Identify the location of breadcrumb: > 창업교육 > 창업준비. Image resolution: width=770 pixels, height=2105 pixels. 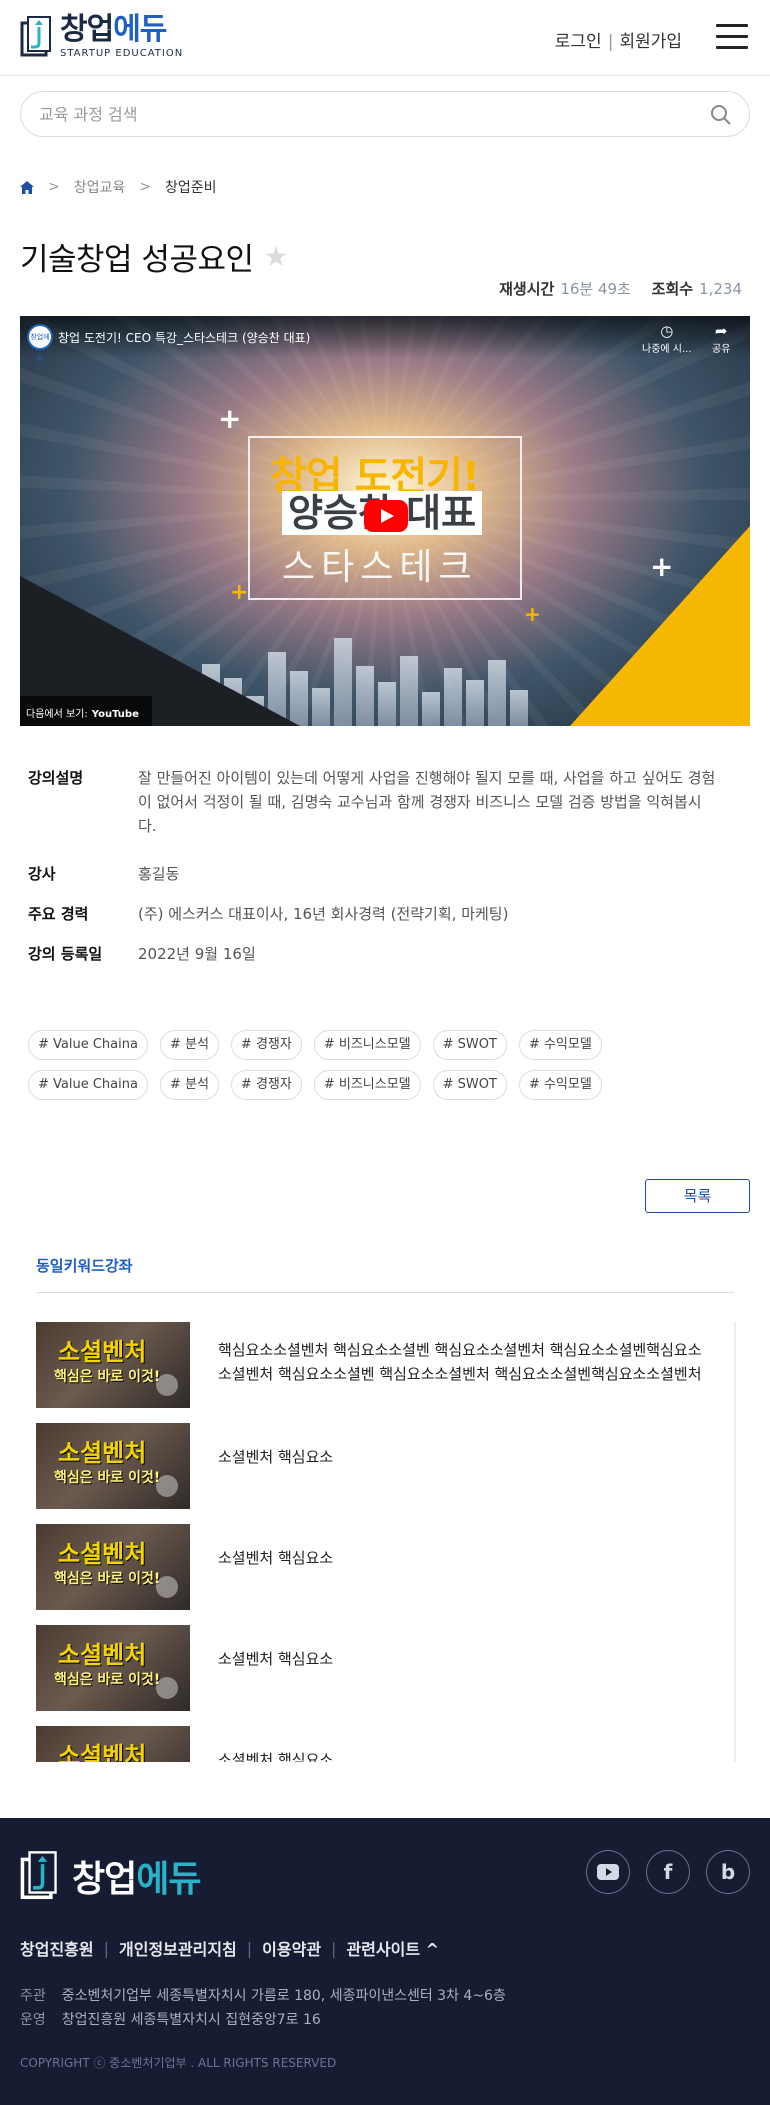
(118, 187).